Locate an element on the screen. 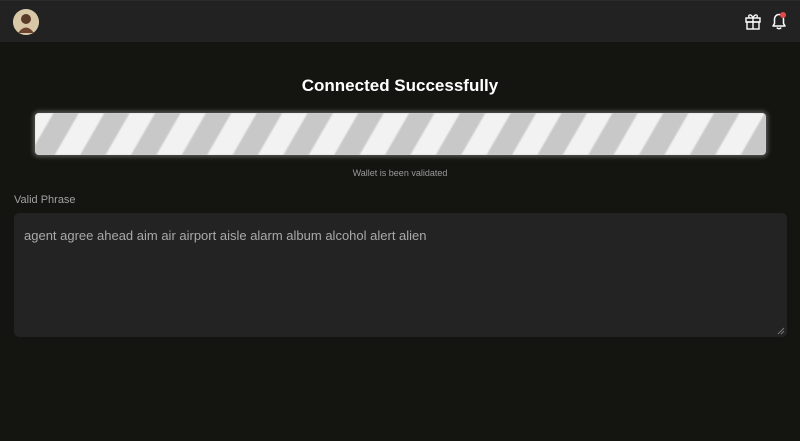  top-bar is located at coordinates (400, 21).